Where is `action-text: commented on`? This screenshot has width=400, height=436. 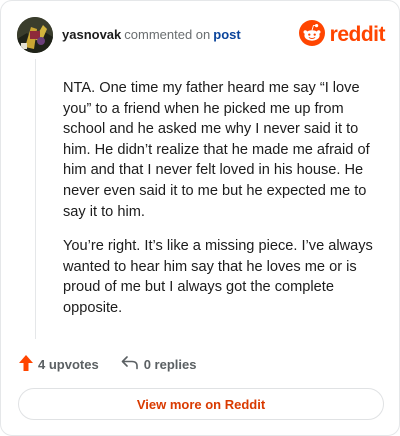
action-text: commented on is located at coordinates (167, 34).